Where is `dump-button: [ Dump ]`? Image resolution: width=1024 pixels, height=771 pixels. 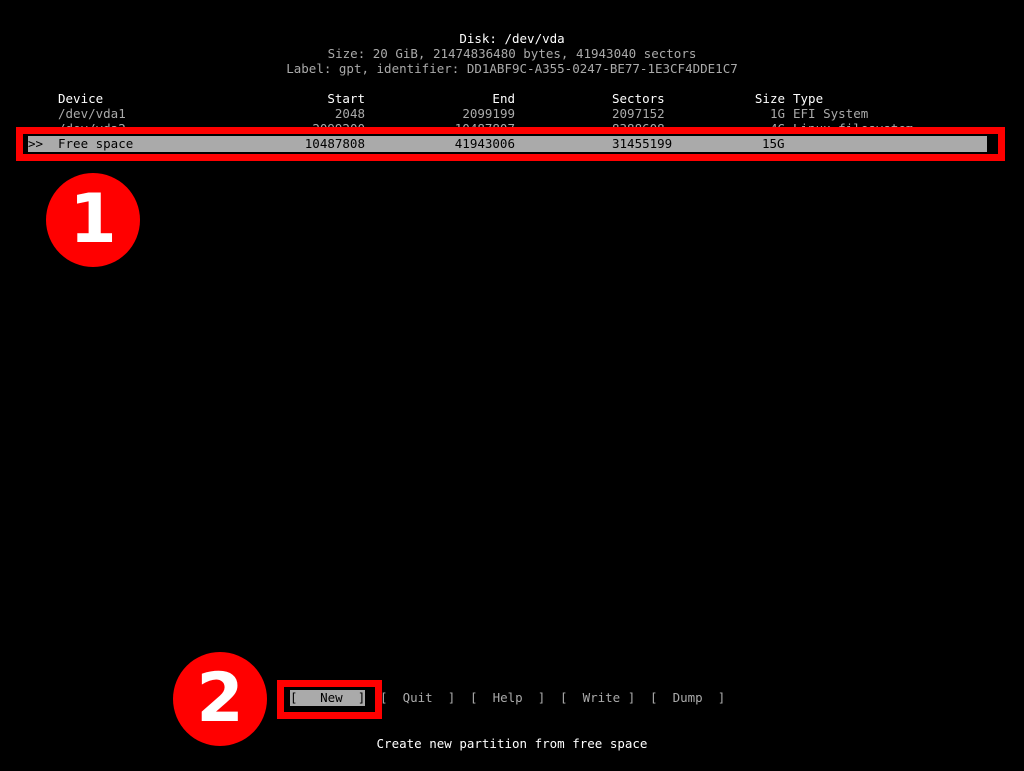 dump-button: [ Dump ] is located at coordinates (687, 698).